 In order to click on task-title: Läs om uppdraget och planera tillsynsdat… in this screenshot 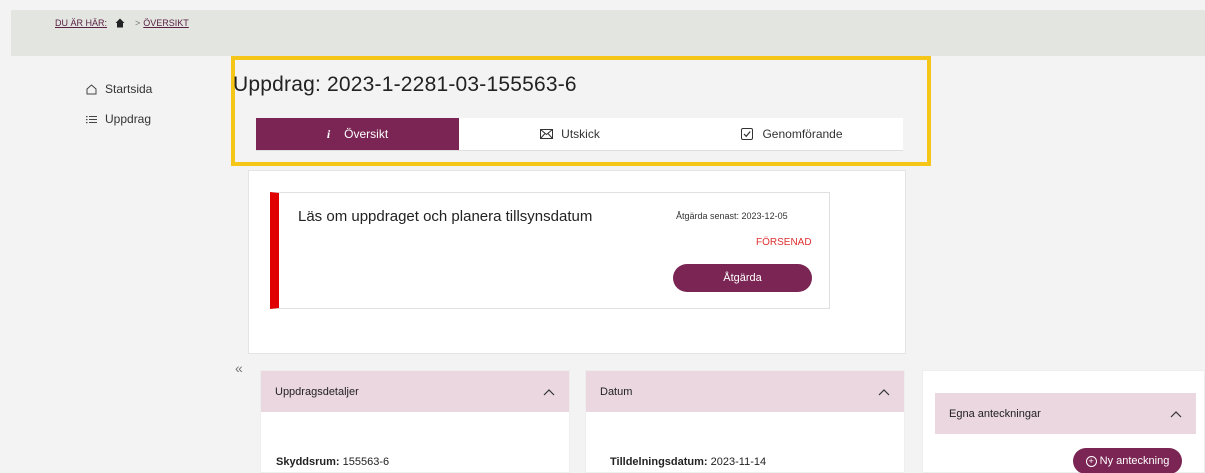, I will do `click(445, 216)`.